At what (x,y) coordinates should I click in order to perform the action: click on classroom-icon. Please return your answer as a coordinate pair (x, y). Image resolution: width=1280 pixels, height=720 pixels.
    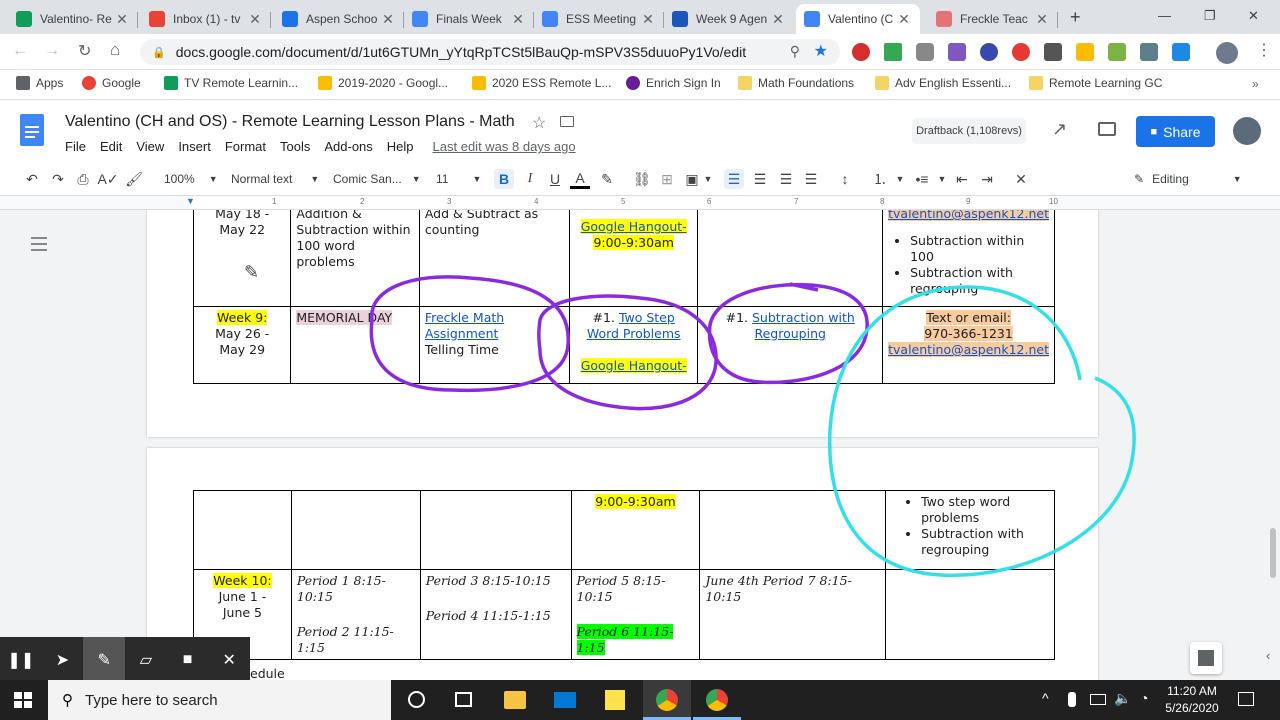
    Looking at the image, I should click on (893, 52).